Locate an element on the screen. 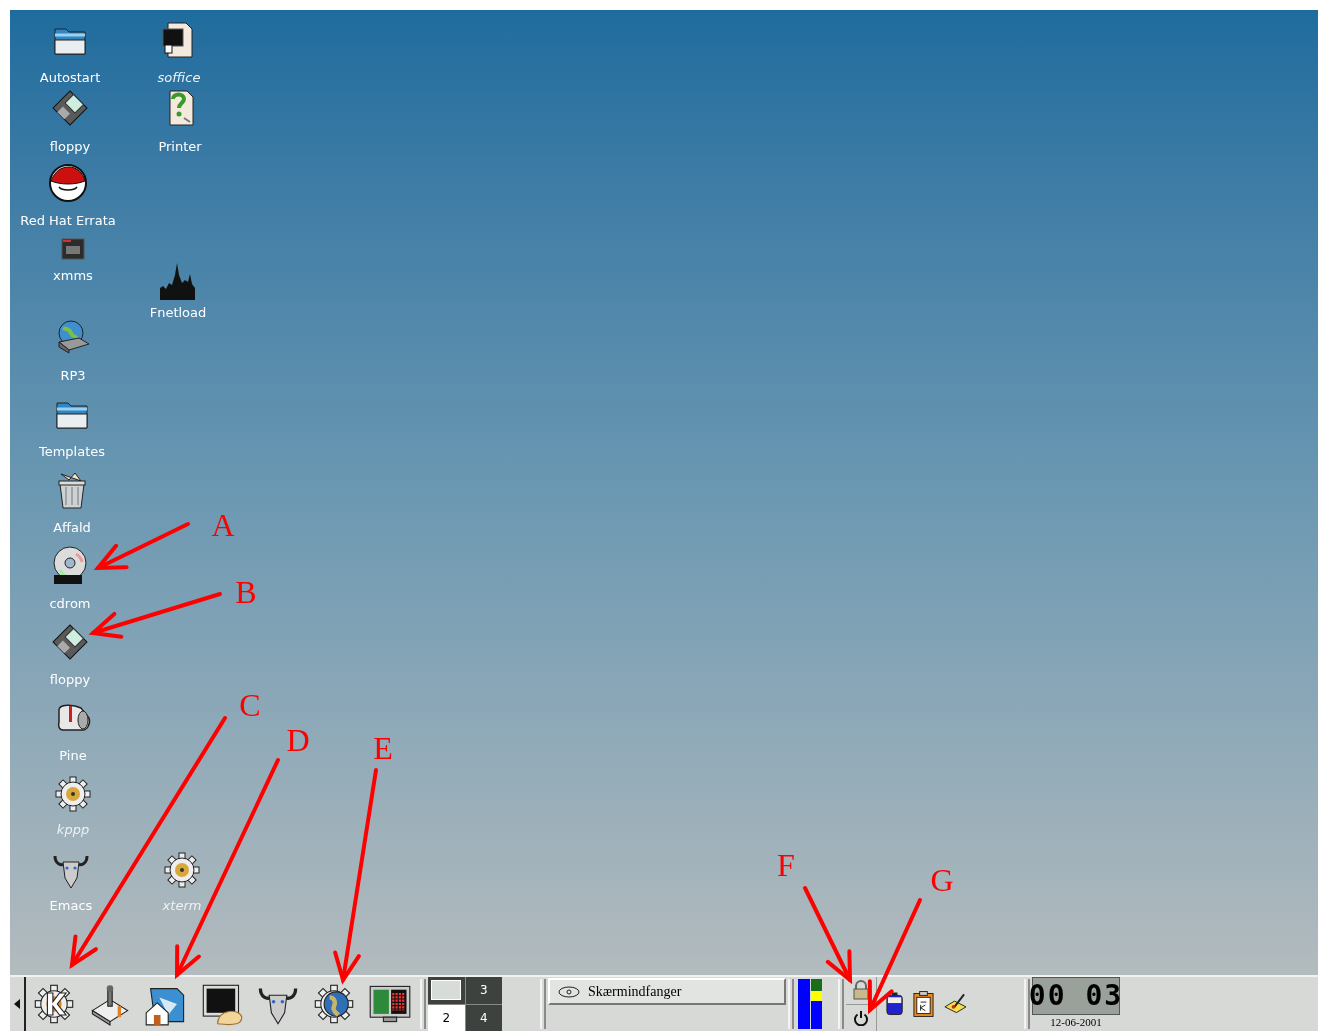 Image resolution: width=1318 pixels, height=1031 pixels. annotation-letter: E is located at coordinates (383, 748).